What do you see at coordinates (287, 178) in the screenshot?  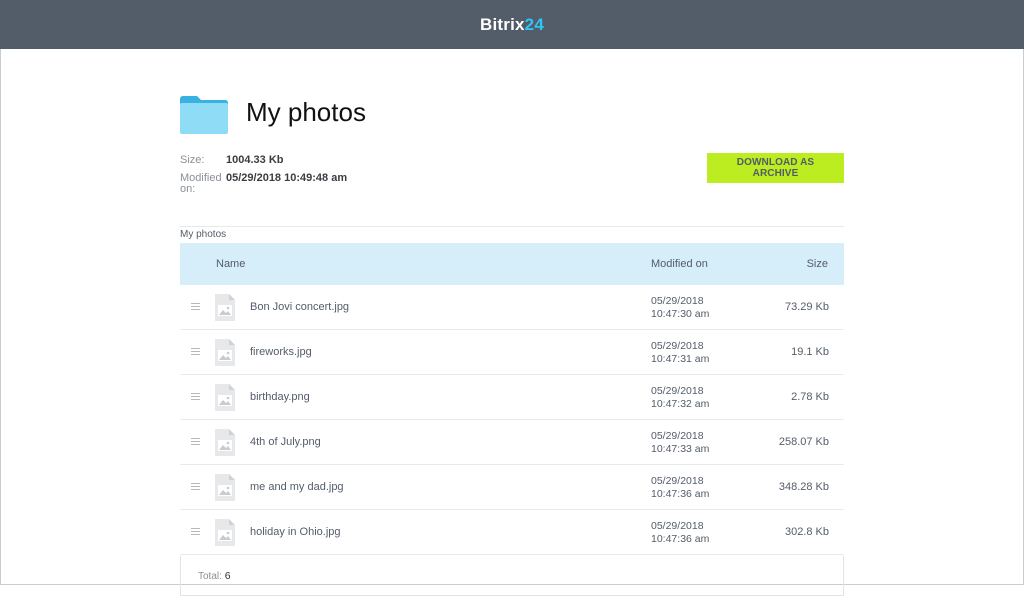 I see `modified-value: 05/29/2018 10:49:48 am` at bounding box center [287, 178].